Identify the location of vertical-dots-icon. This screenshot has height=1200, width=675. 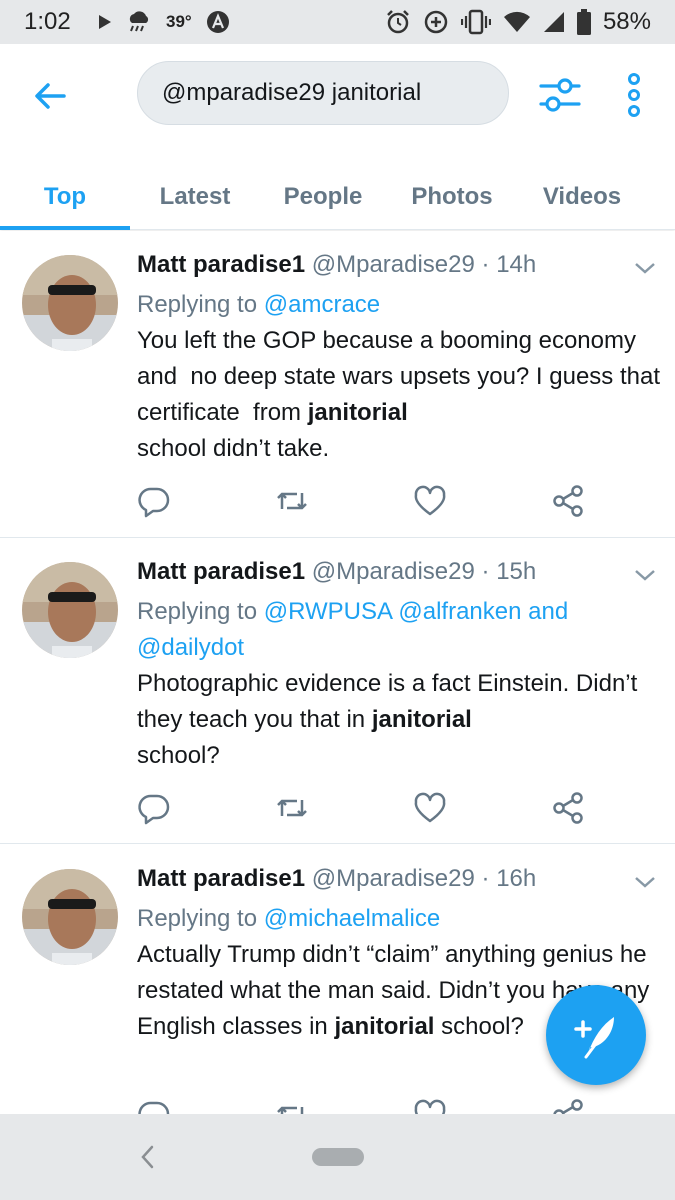
(634, 95).